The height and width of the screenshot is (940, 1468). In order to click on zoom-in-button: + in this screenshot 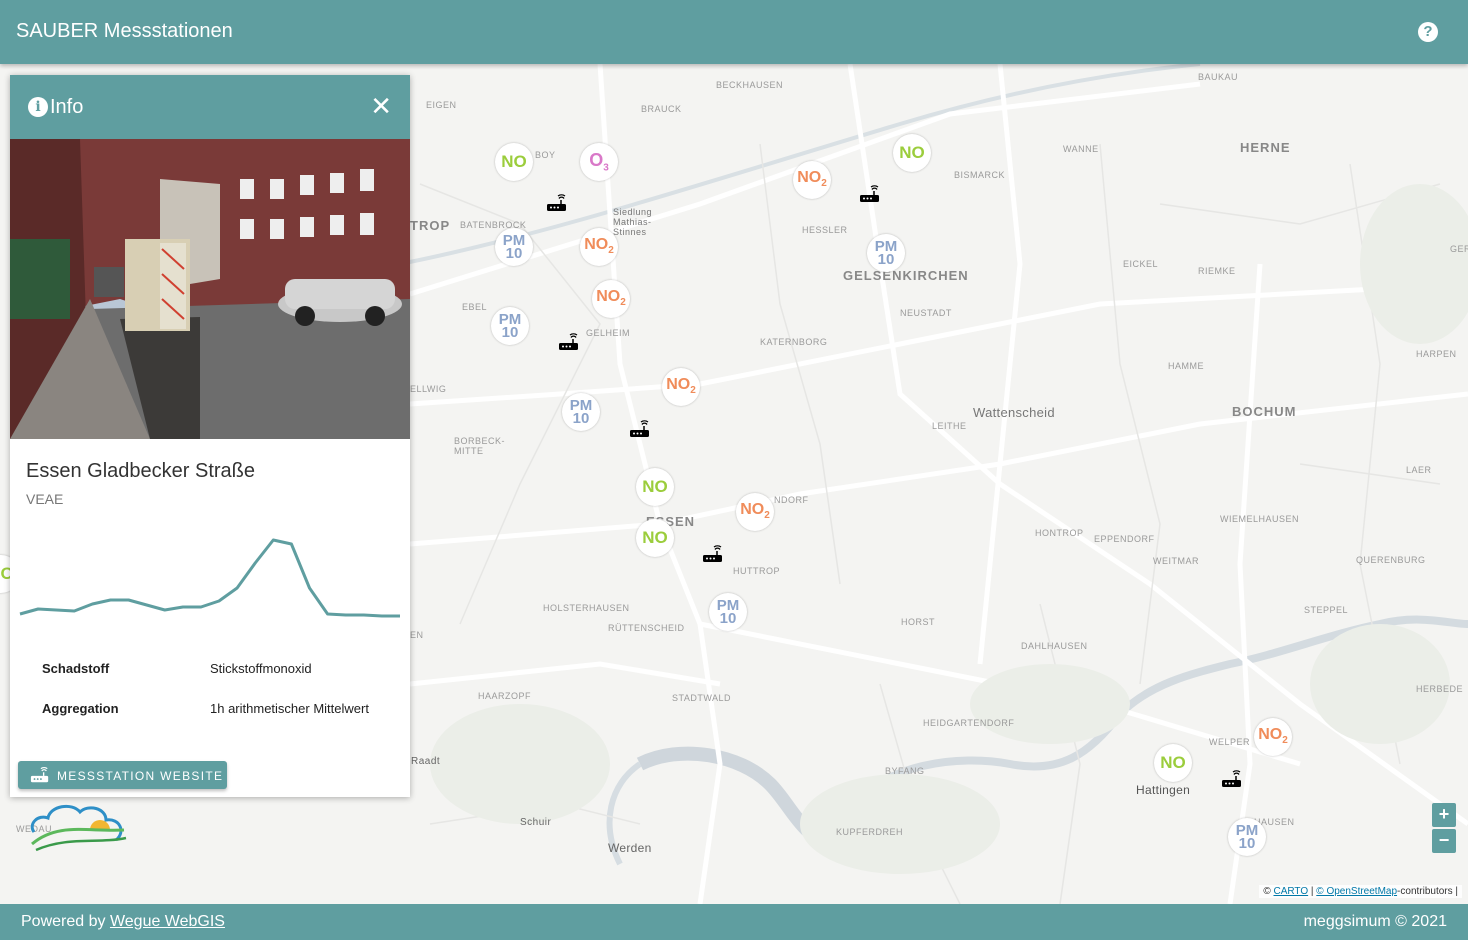, I will do `click(1444, 815)`.